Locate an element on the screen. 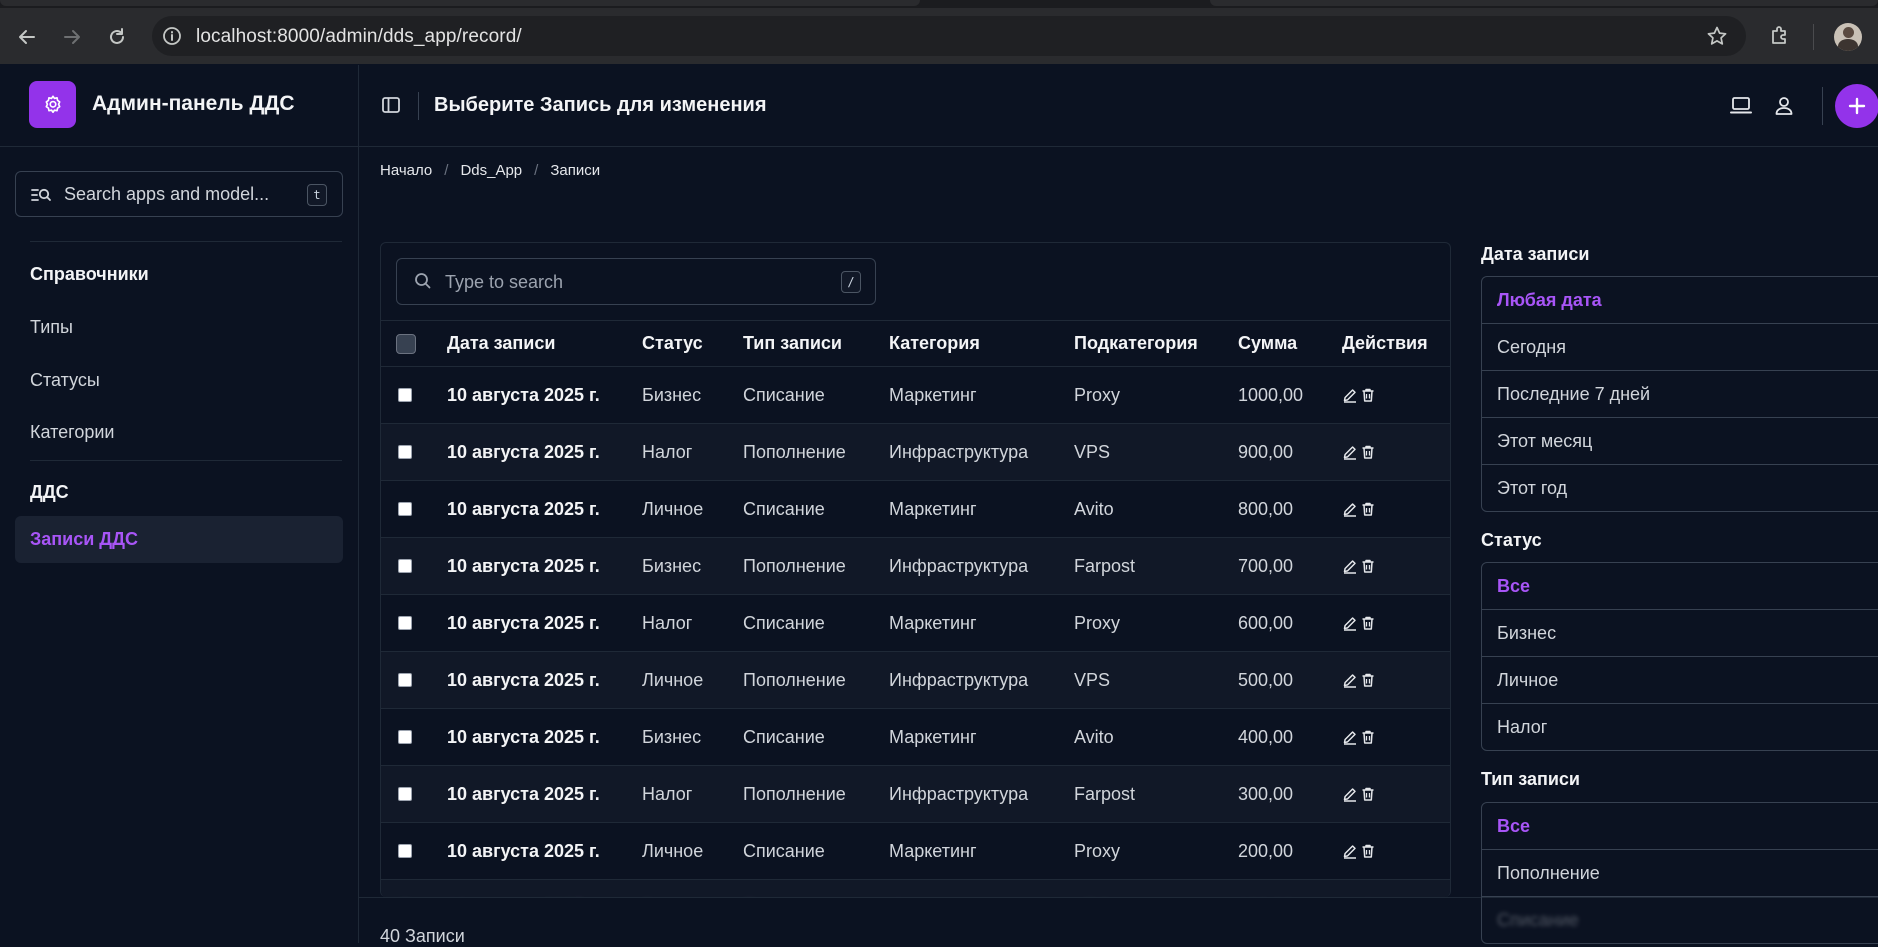 The height and width of the screenshot is (947, 1878). filter-option: Списание is located at coordinates (1680, 920).